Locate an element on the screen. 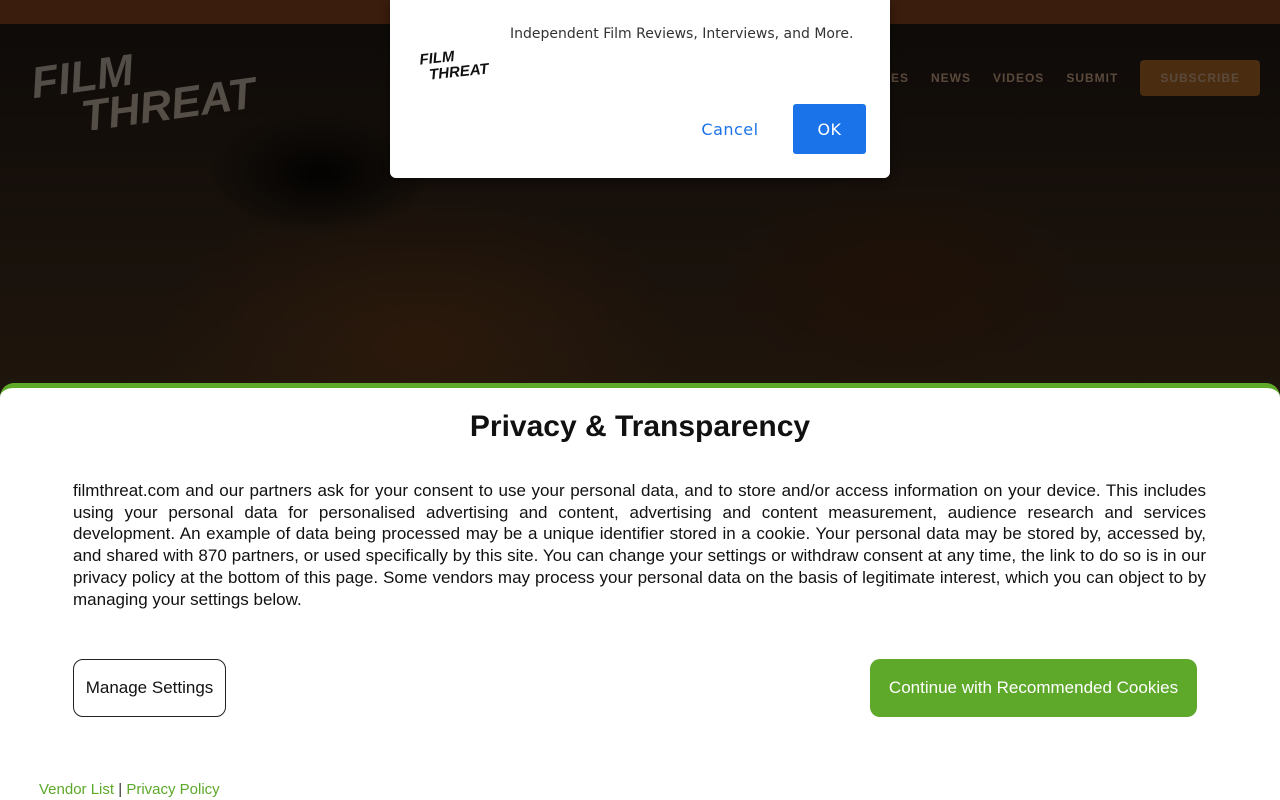 The height and width of the screenshot is (800, 1280). site-nav: FEATURES NEWS VIDEOS SUBMIT SUBSCRIBE is located at coordinates (1048, 78).